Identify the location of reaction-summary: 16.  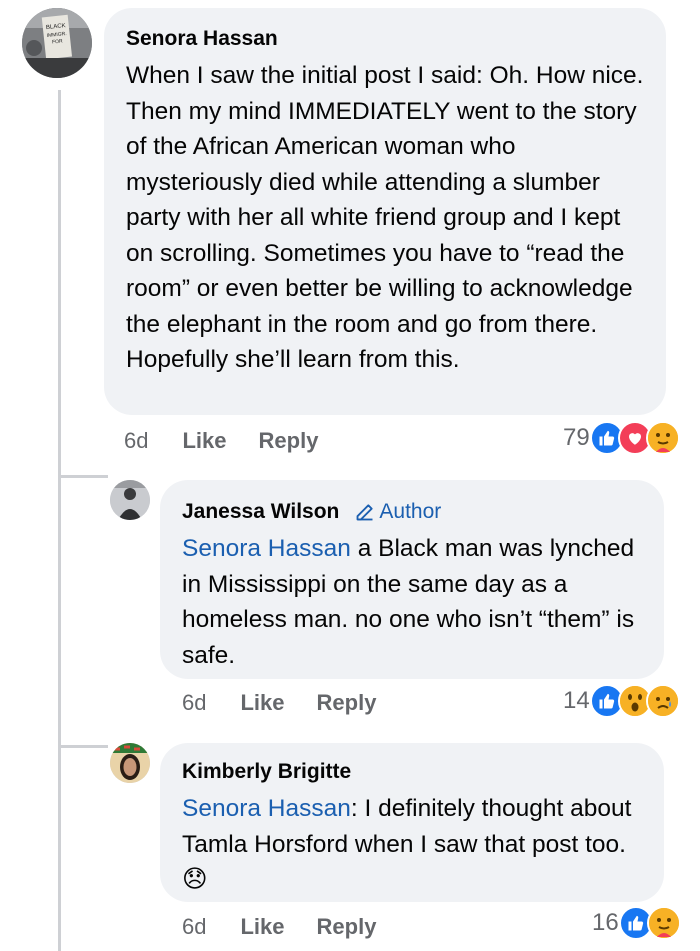
(636, 923).